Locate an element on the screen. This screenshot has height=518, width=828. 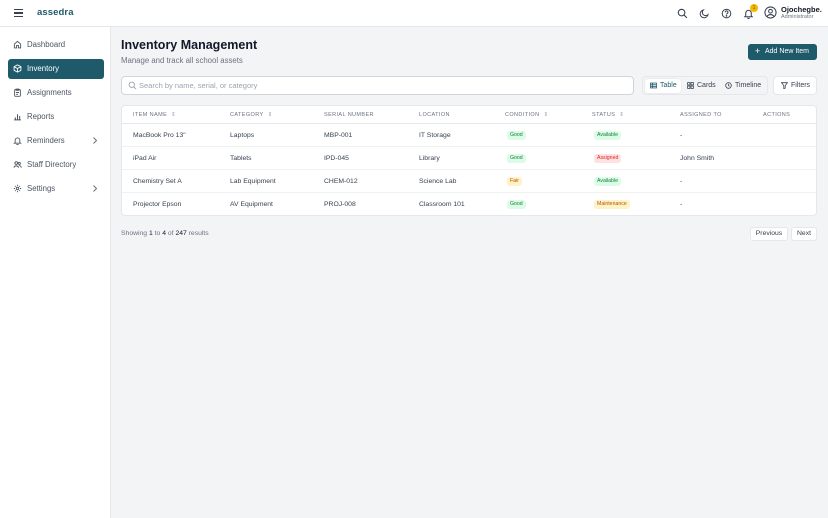
page-subtitle: Manage and track all school assets is located at coordinates (182, 60).